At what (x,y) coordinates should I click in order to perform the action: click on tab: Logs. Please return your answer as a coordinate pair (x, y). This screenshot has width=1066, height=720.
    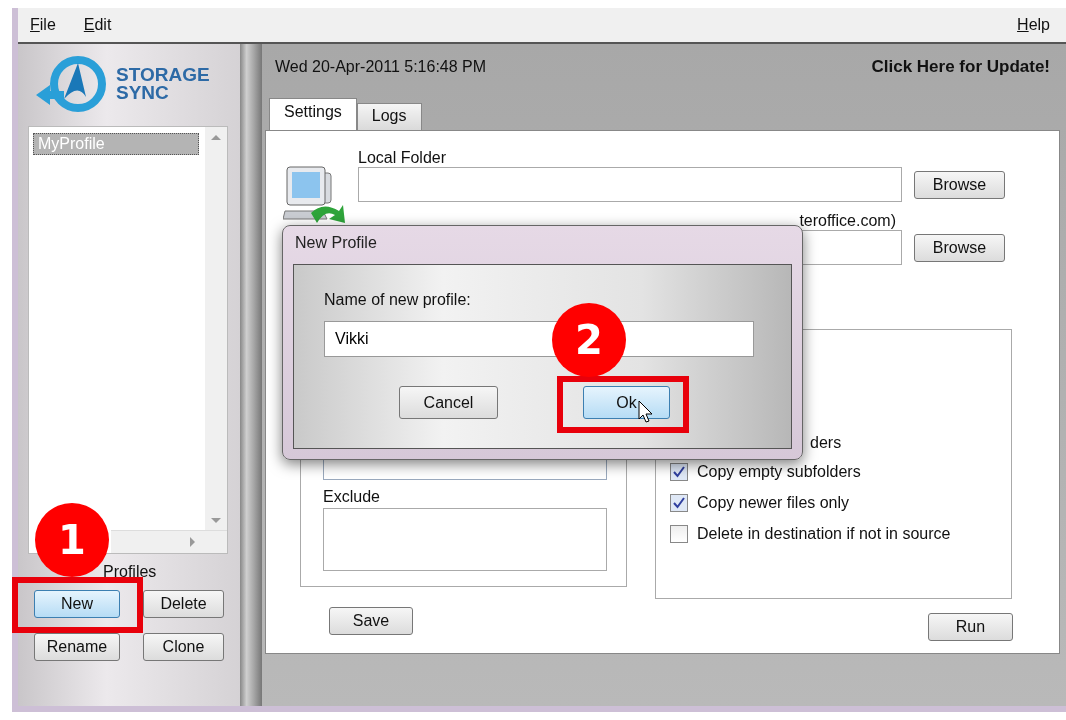
    Looking at the image, I should click on (389, 116).